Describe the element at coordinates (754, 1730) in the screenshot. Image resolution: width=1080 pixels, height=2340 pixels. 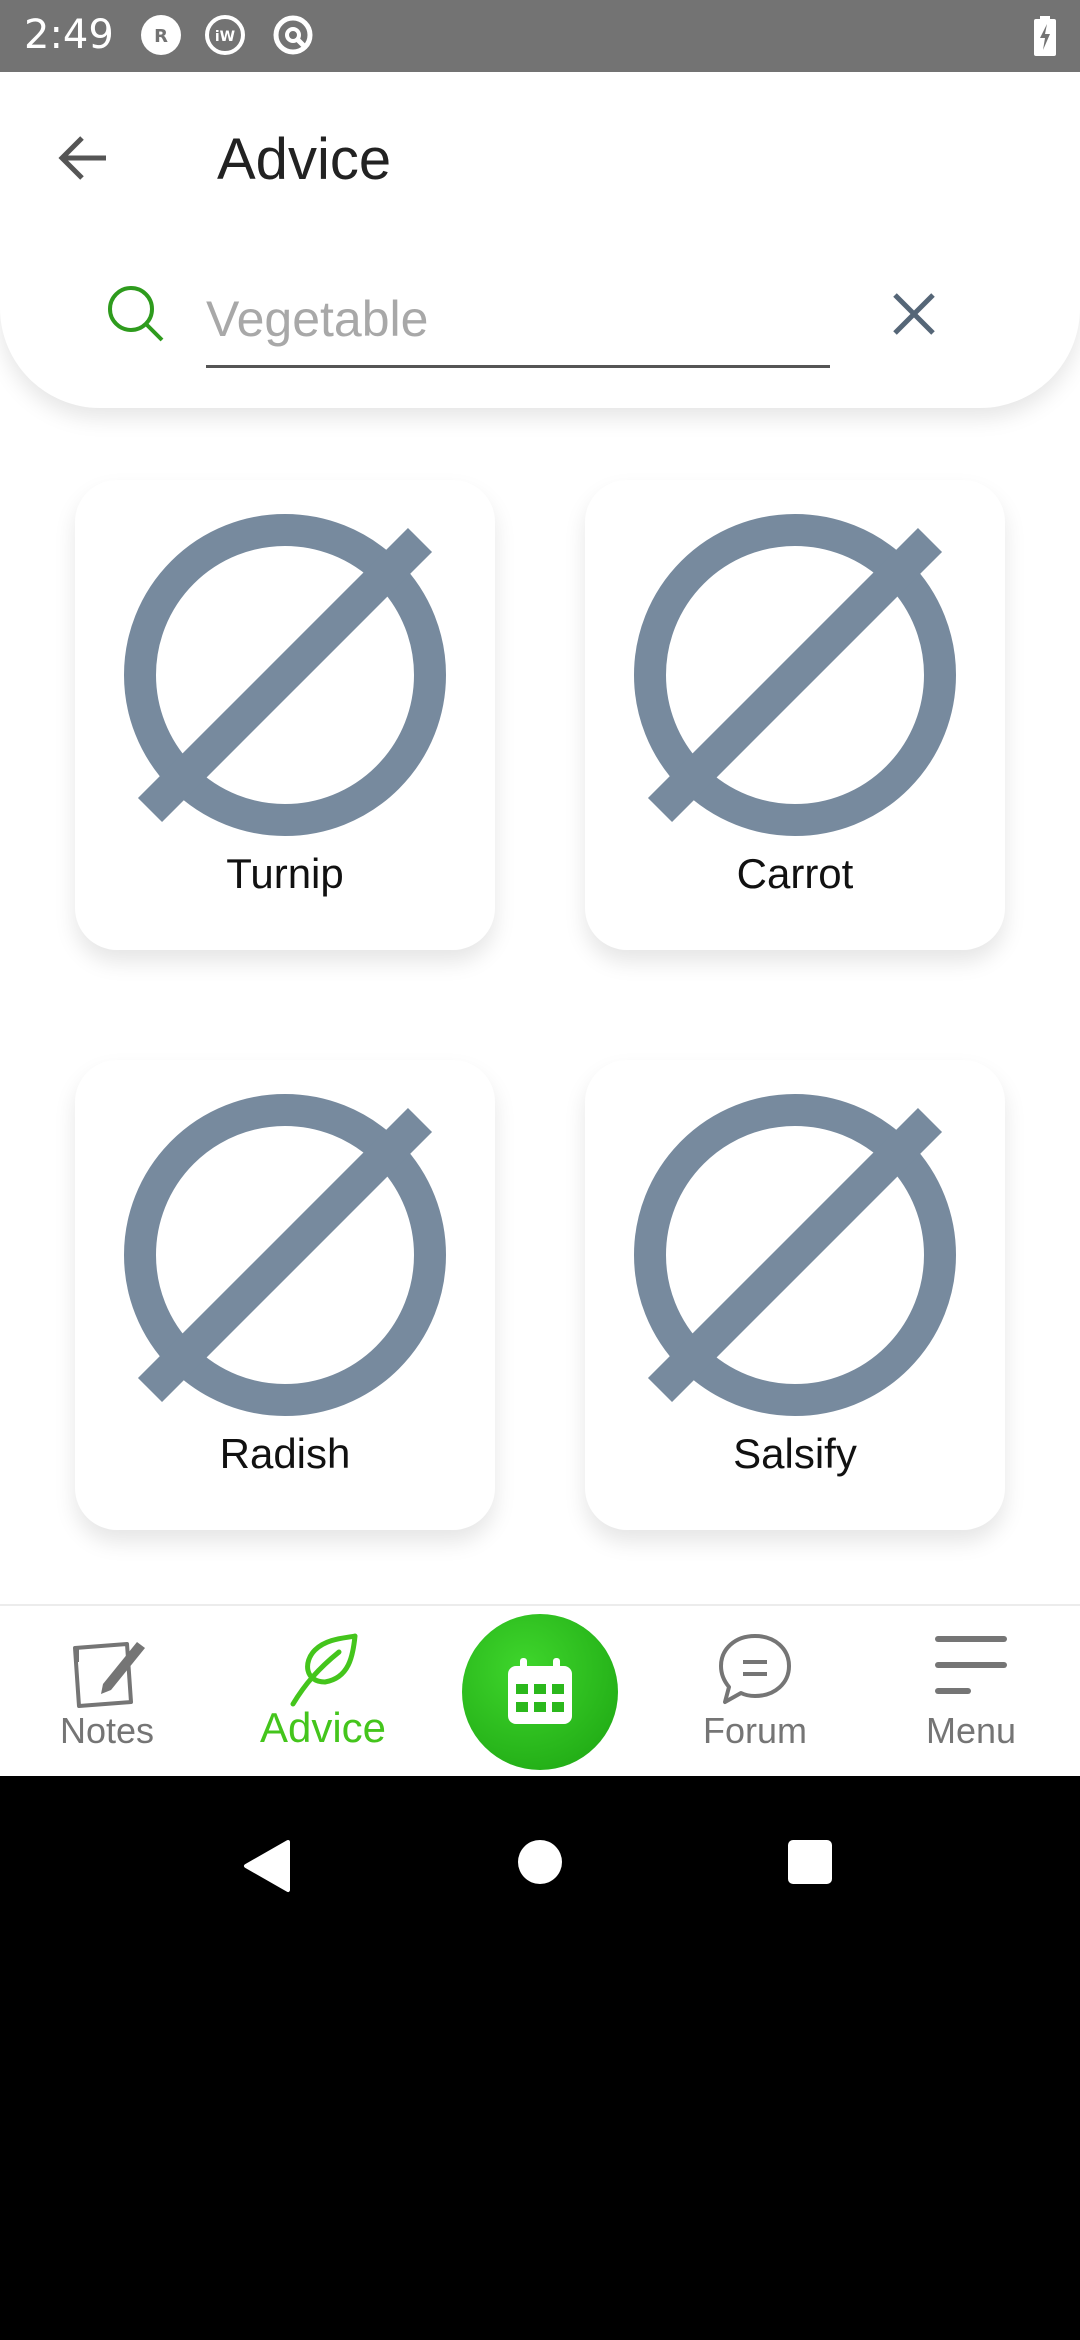
I see `nav-label: Forum` at that location.